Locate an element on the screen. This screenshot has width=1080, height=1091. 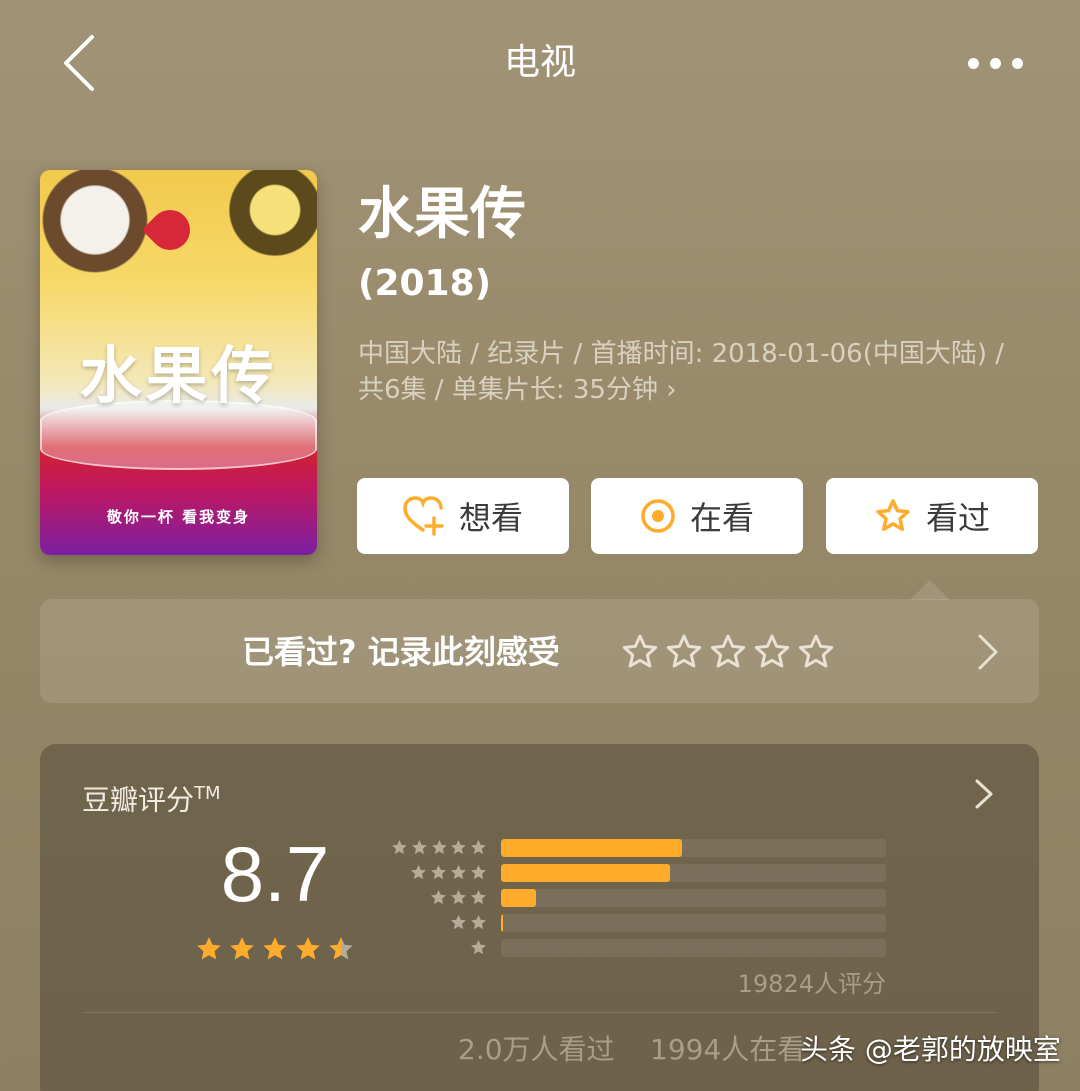
poster-slogan: 敬你一杯 看我变身 is located at coordinates (178, 517).